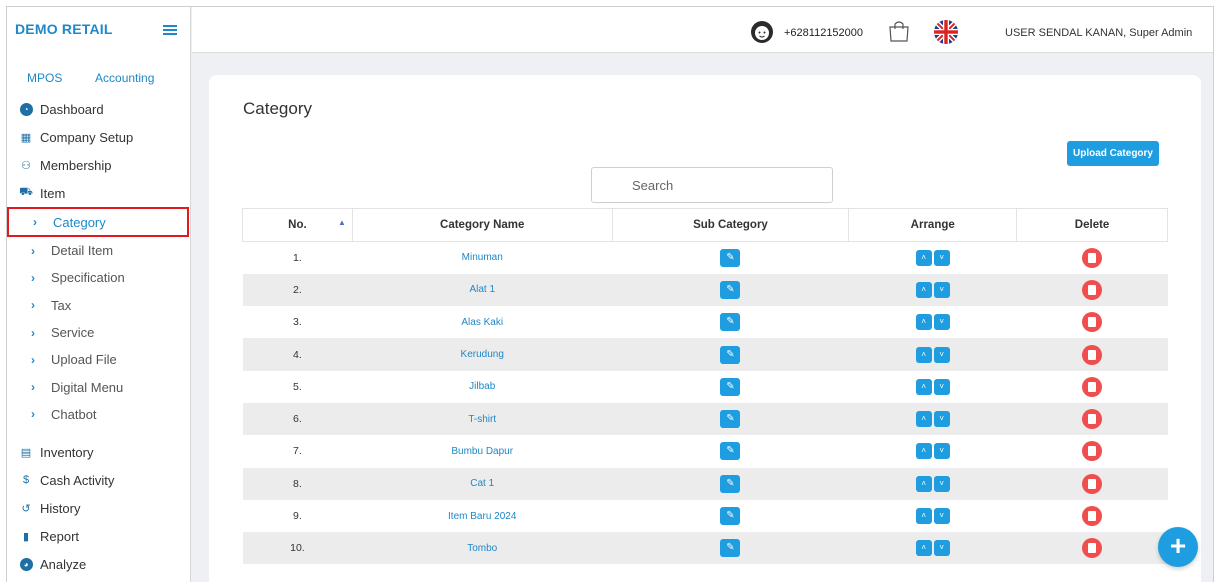 The height and width of the screenshot is (582, 1216). Describe the element at coordinates (170, 30) in the screenshot. I see `hamburger-menu-icon` at that location.